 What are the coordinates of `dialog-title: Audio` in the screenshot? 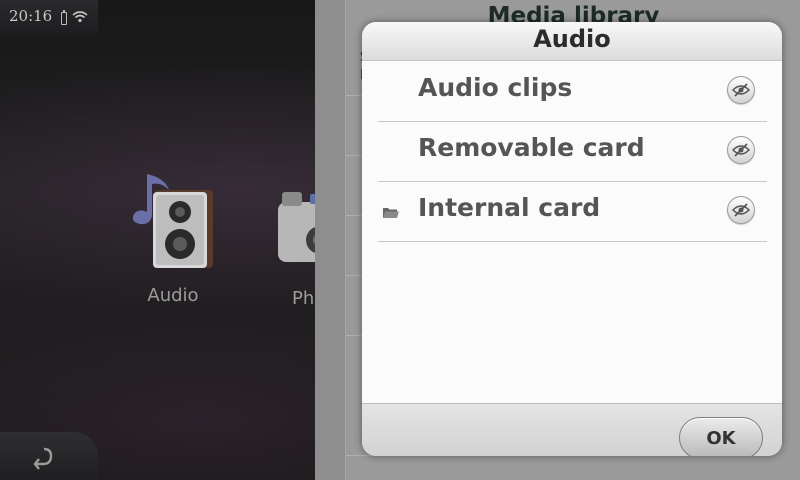 It's located at (572, 39).